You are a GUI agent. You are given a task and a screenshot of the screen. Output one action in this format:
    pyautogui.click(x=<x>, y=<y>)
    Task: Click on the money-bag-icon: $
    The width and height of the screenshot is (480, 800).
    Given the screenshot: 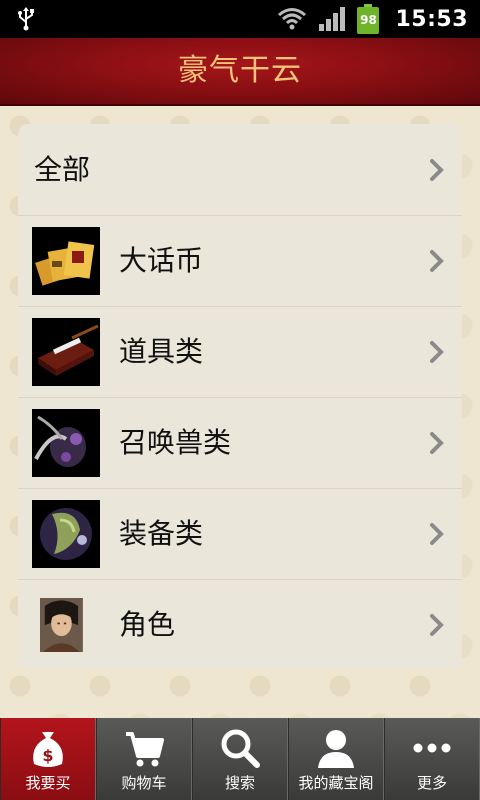 What is the action you would take?
    pyautogui.click(x=48, y=749)
    